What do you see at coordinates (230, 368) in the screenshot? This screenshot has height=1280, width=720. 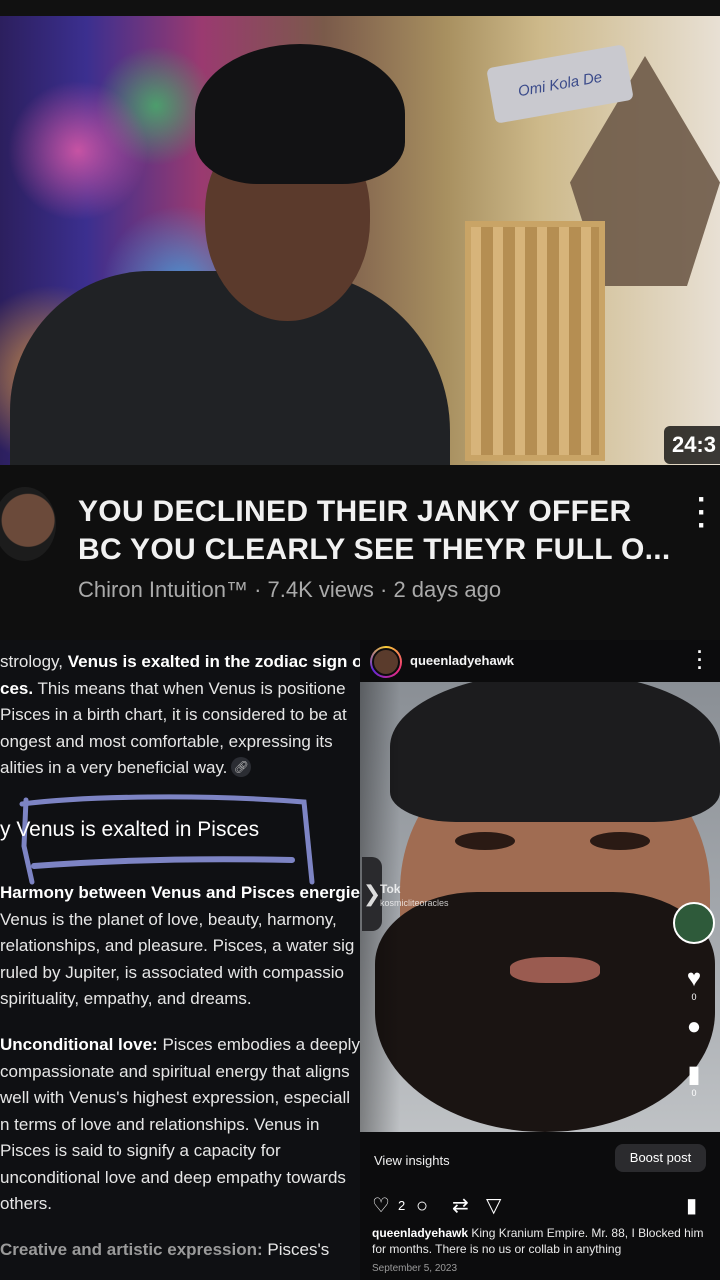 I see `person-shirt` at bounding box center [230, 368].